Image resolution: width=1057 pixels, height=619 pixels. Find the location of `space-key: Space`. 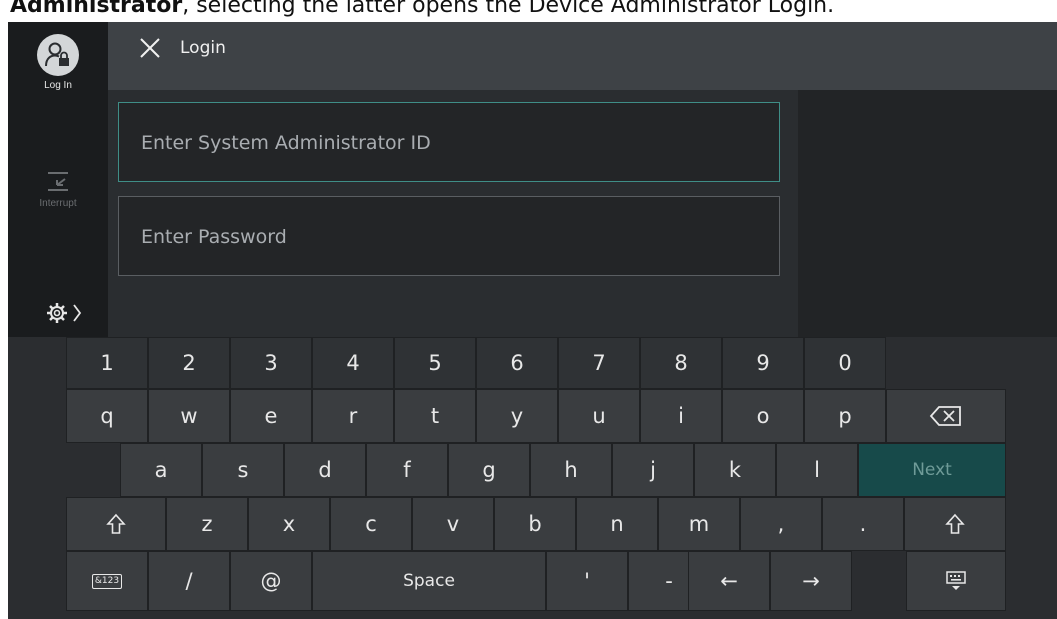

space-key: Space is located at coordinates (429, 581).